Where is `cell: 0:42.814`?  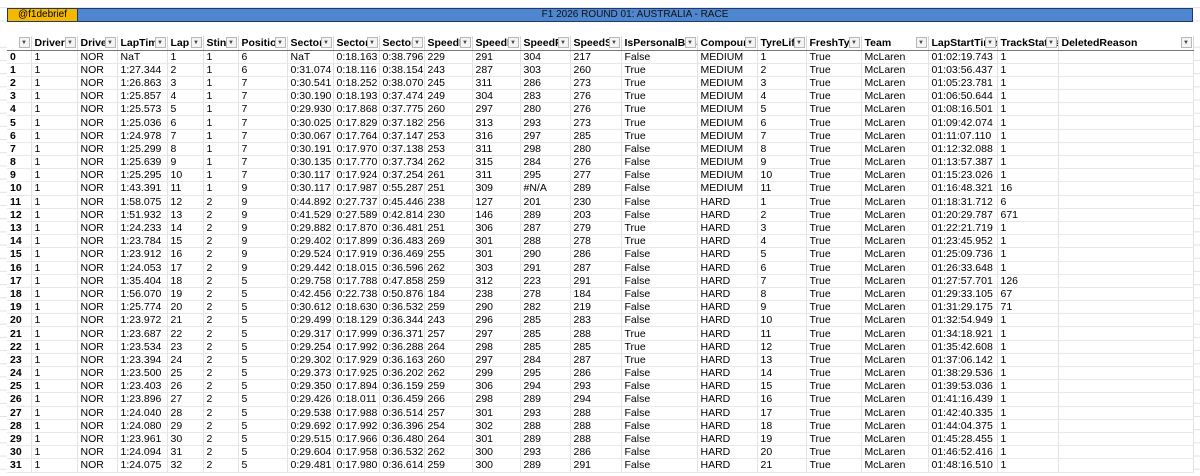
cell: 0:42.814 is located at coordinates (402, 215).